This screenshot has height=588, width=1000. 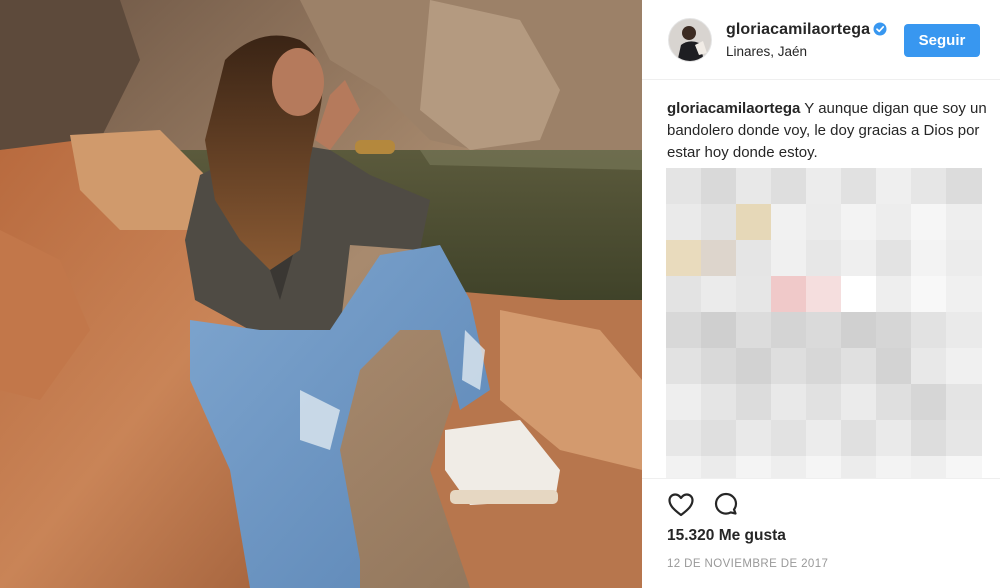 I want to click on follow-button: Seguir, so click(x=942, y=40).